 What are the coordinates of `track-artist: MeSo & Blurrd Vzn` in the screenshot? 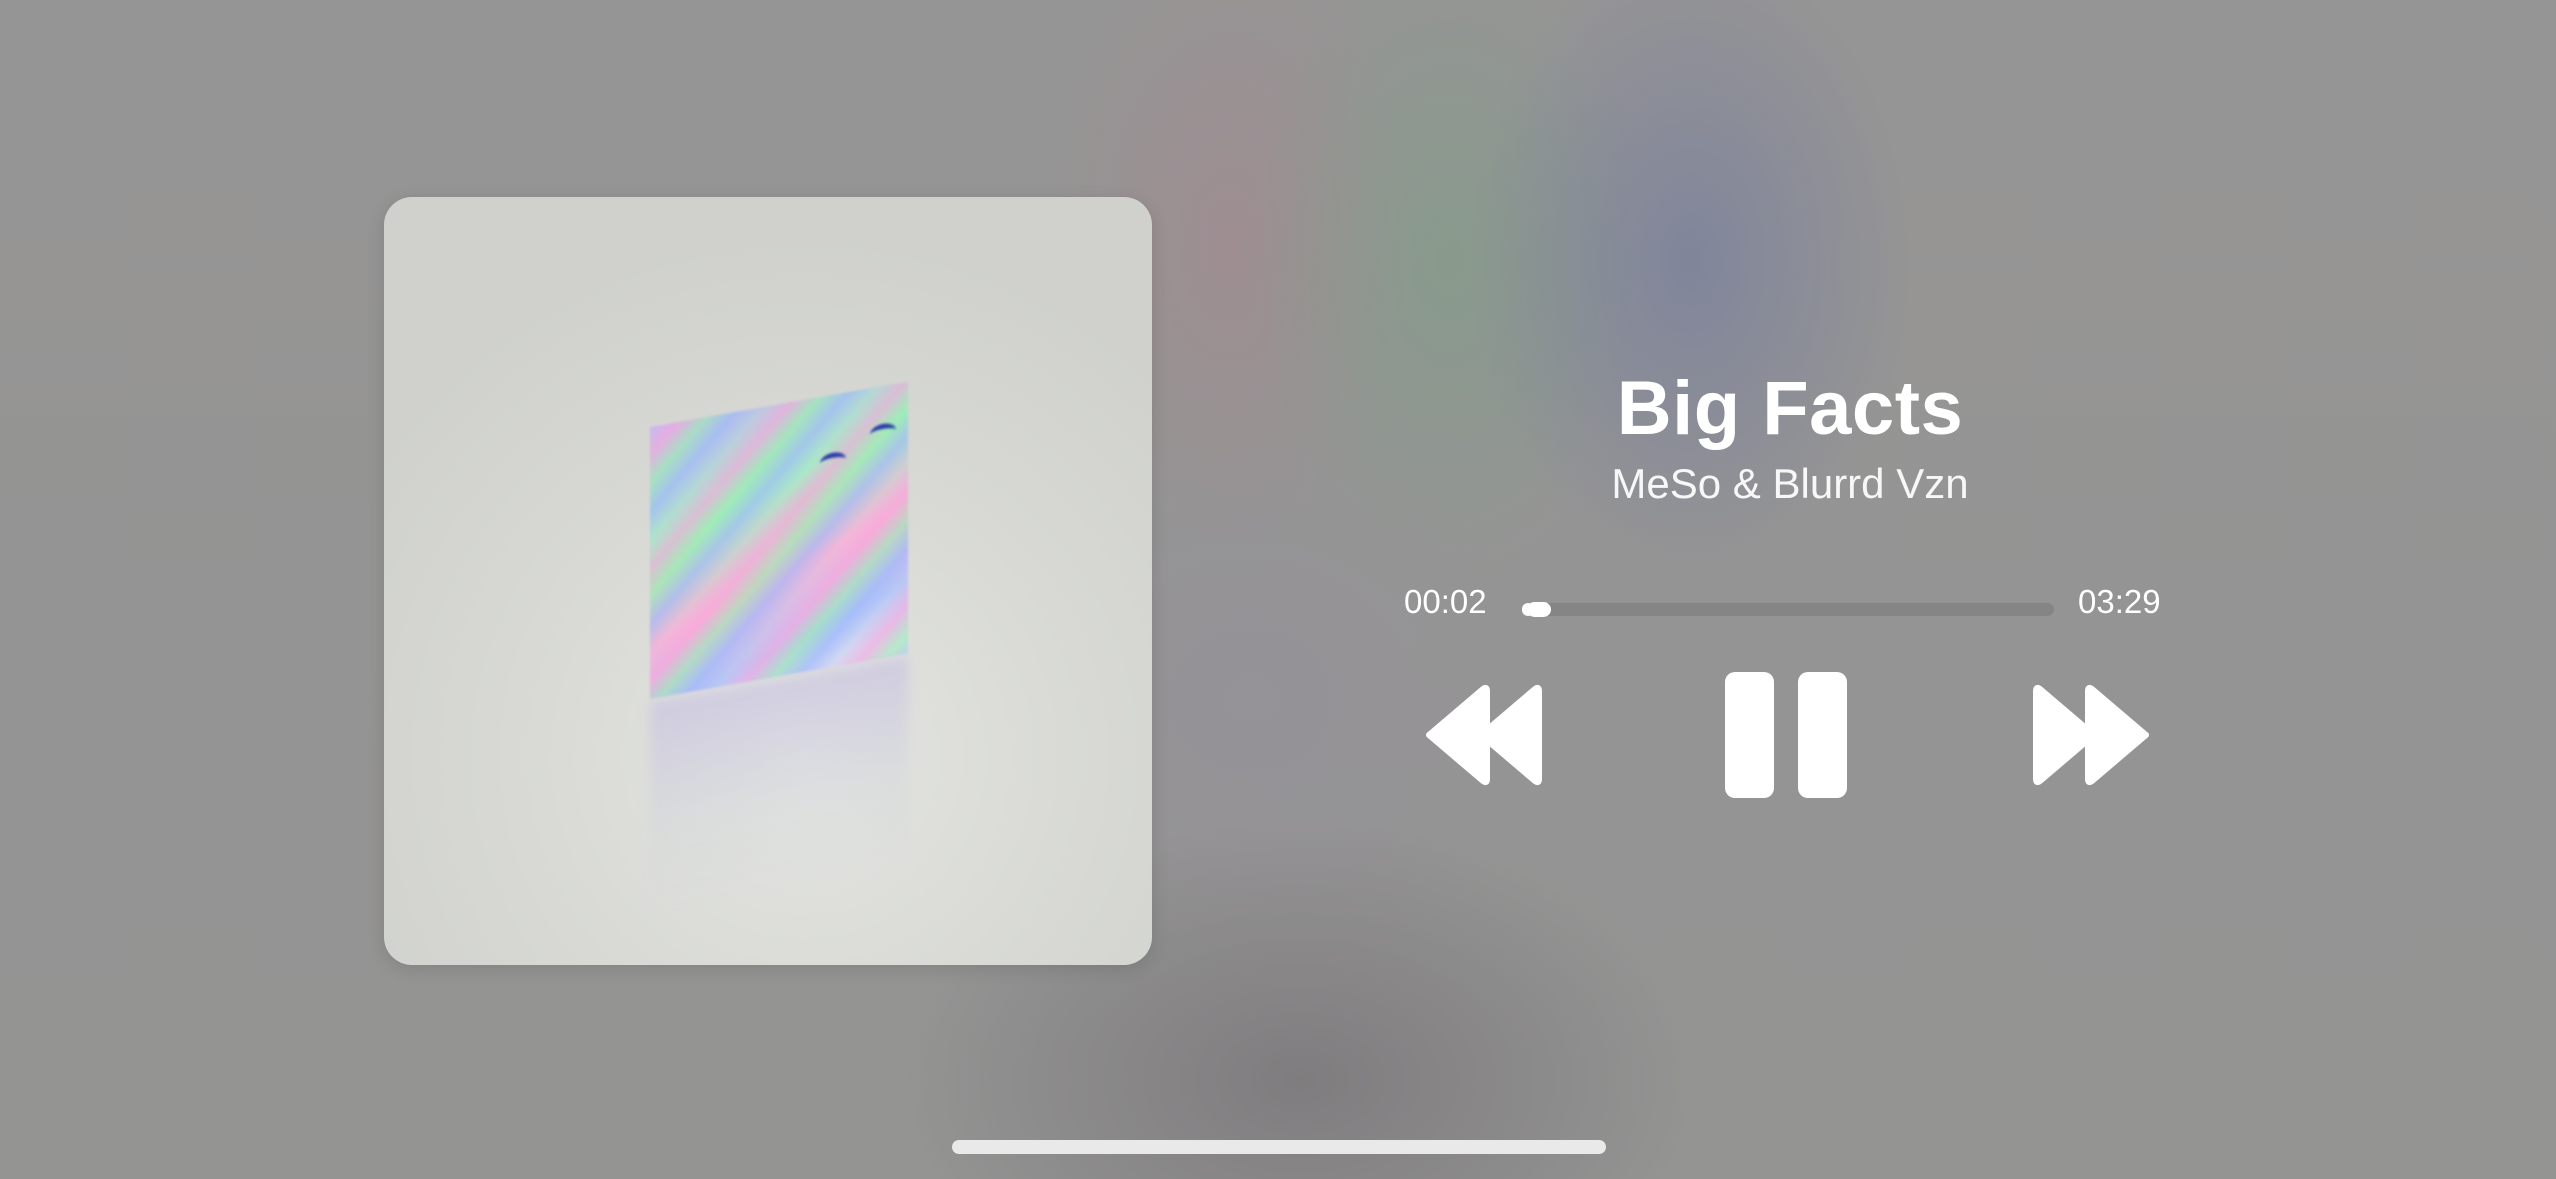 It's located at (1790, 483).